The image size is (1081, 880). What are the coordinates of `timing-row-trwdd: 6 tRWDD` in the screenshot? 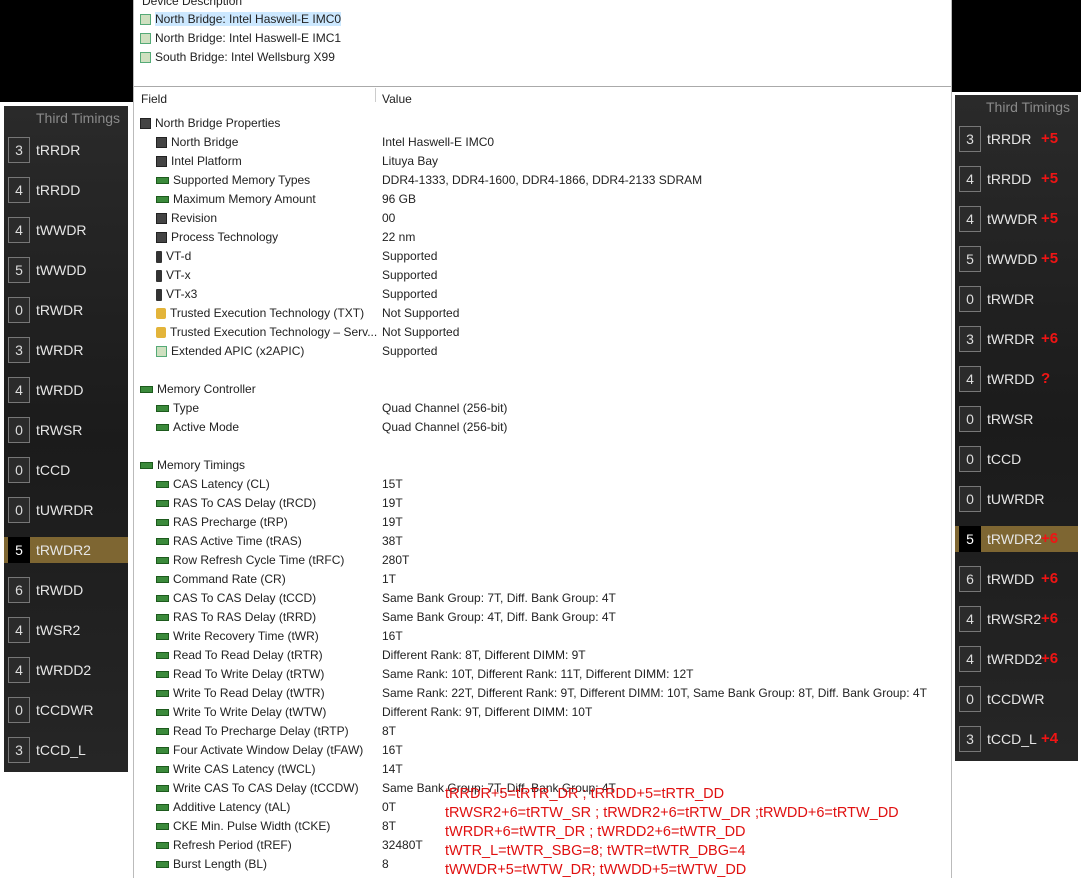 It's located at (66, 590).